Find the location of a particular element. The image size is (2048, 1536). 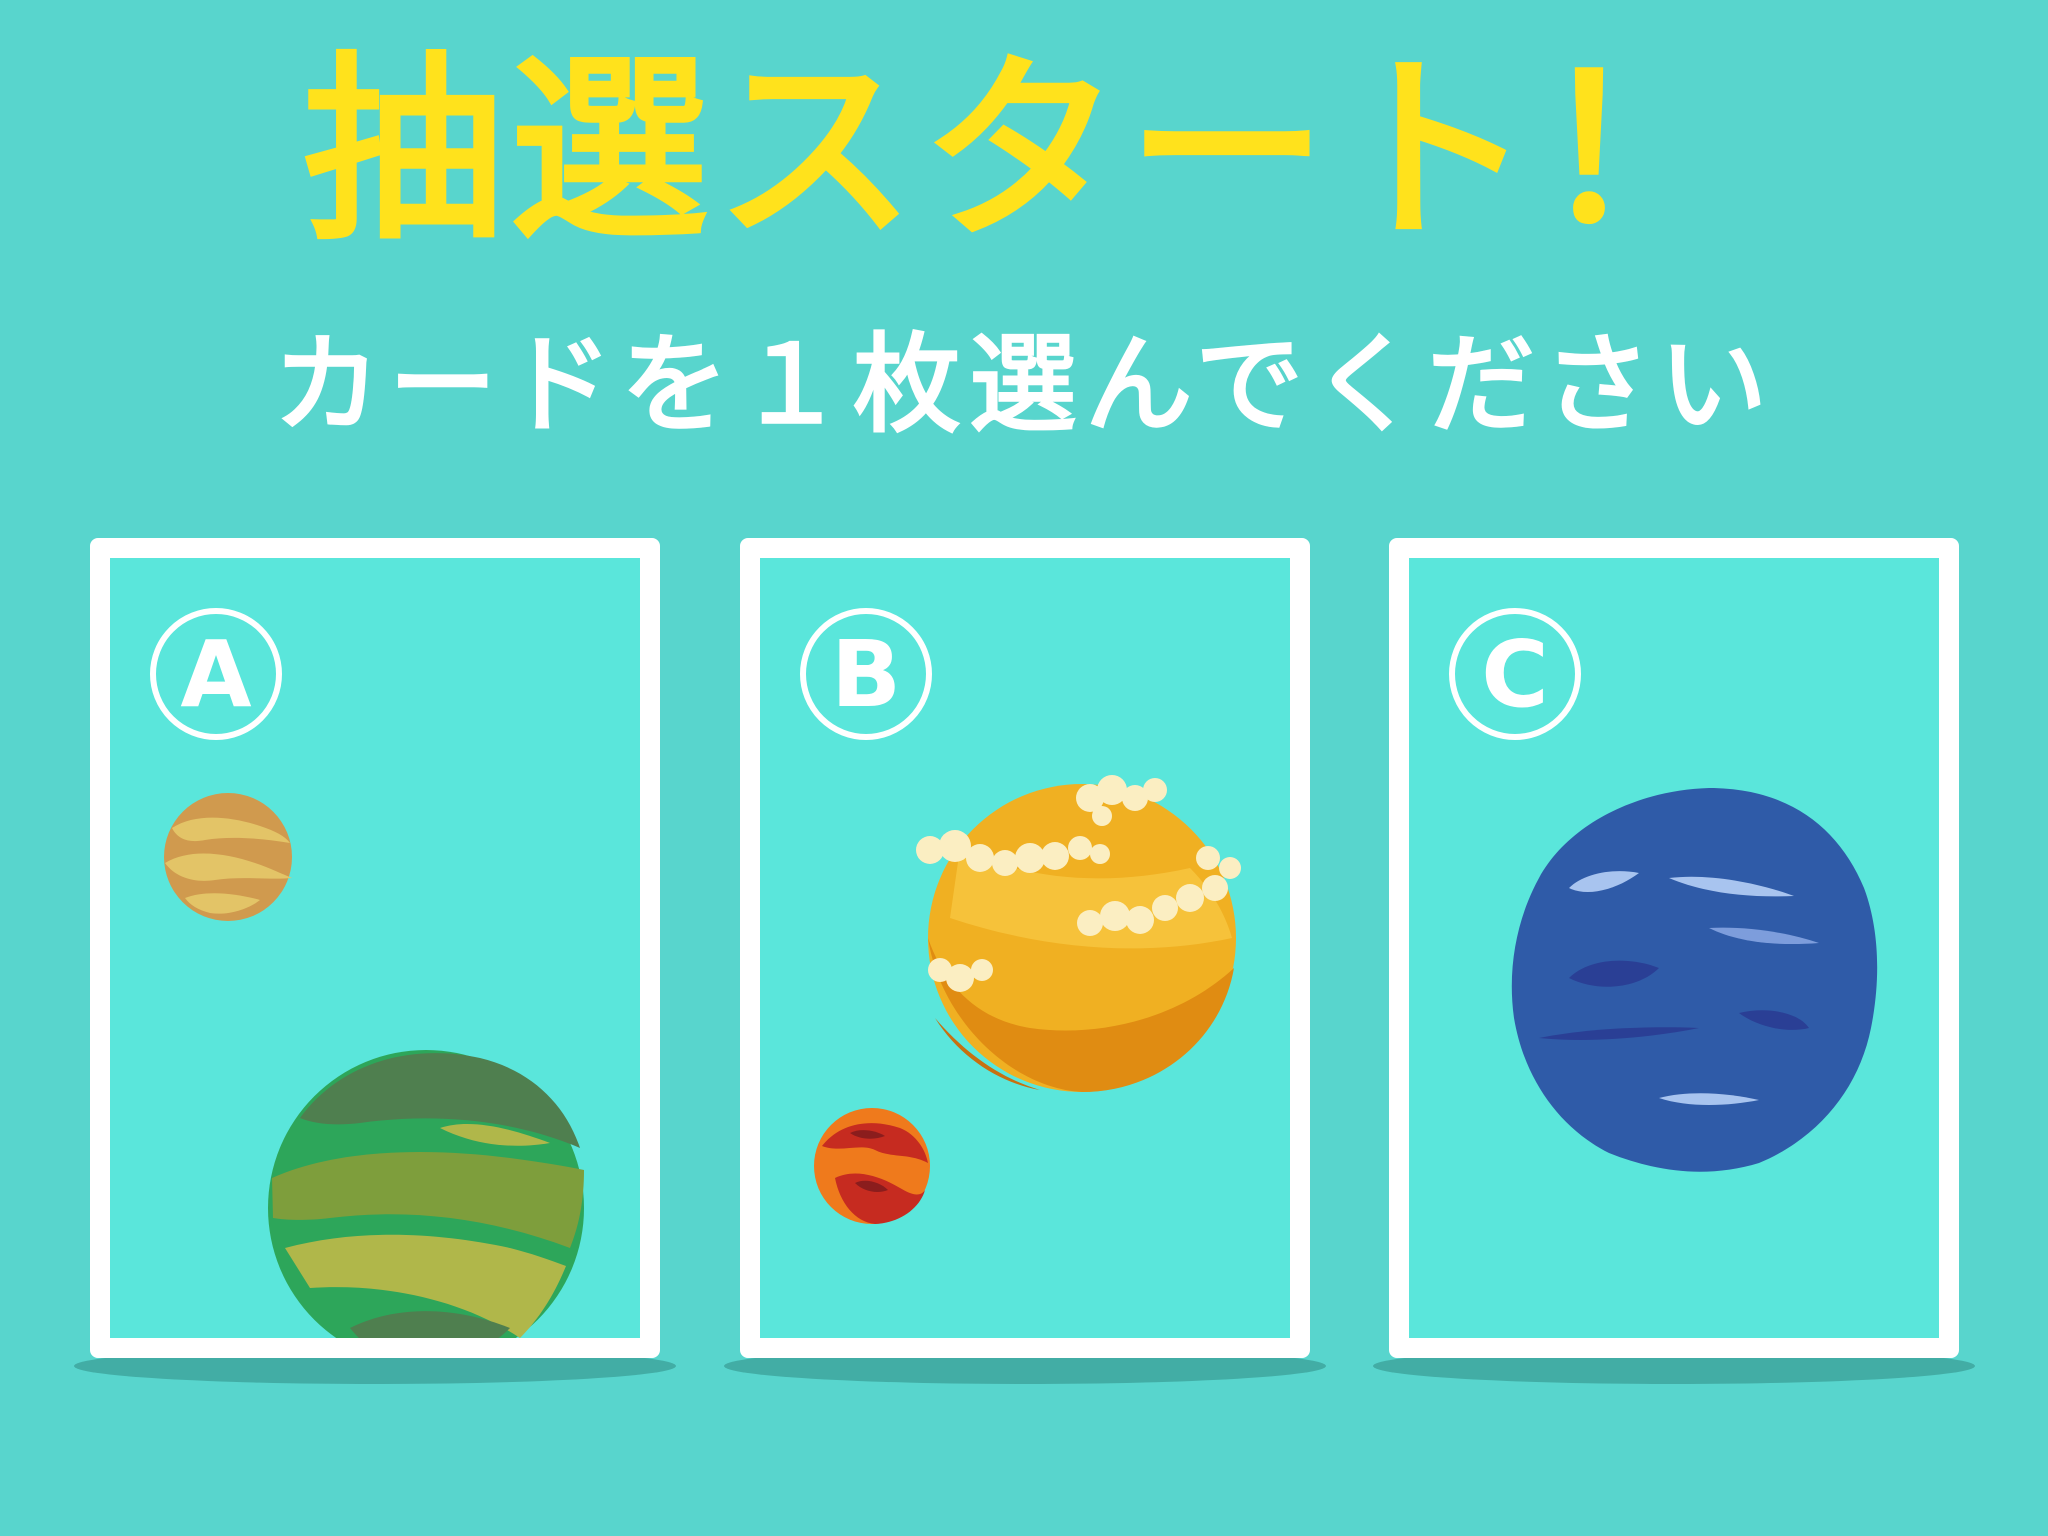

card-a-label: A is located at coordinates (216, 674).